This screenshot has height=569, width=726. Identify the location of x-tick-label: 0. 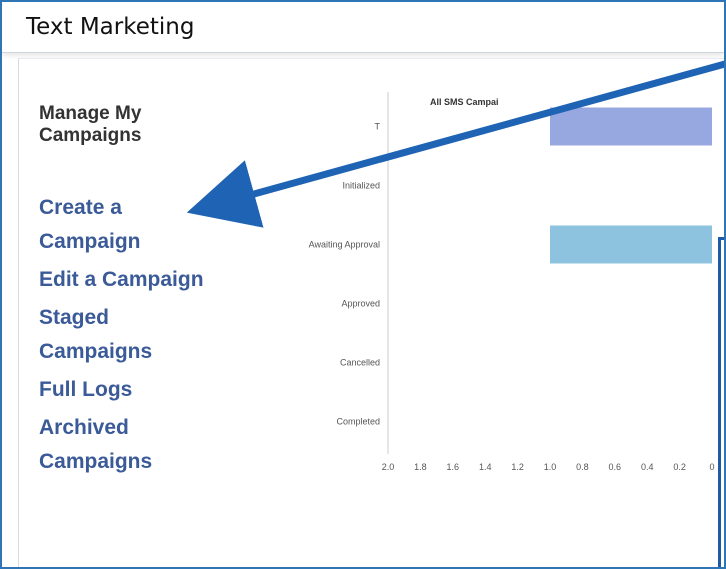
(711, 467).